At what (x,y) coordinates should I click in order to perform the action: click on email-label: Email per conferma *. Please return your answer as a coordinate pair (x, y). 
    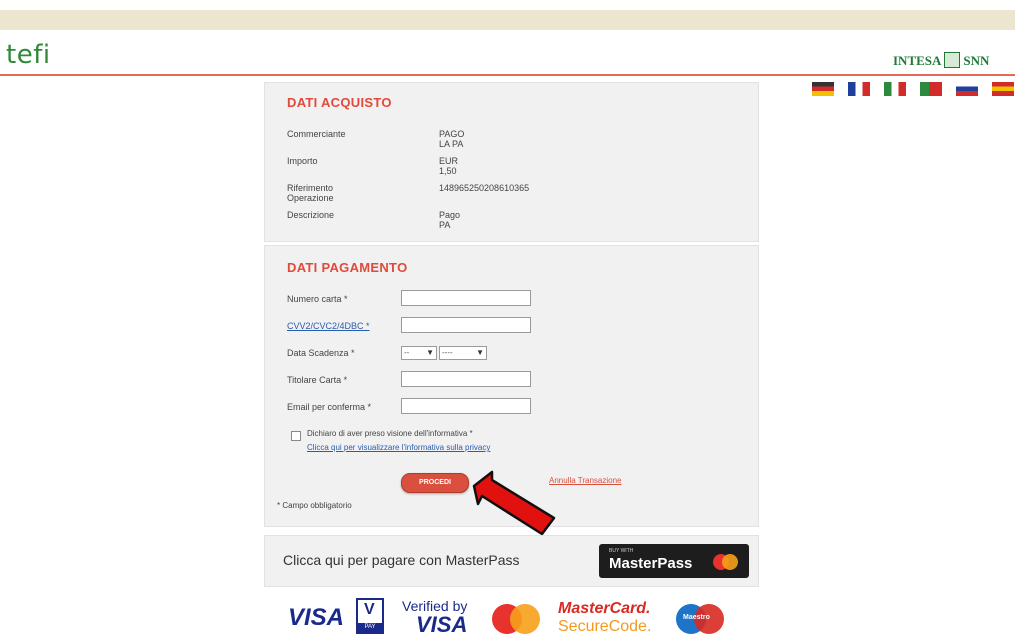
    Looking at the image, I should click on (329, 407).